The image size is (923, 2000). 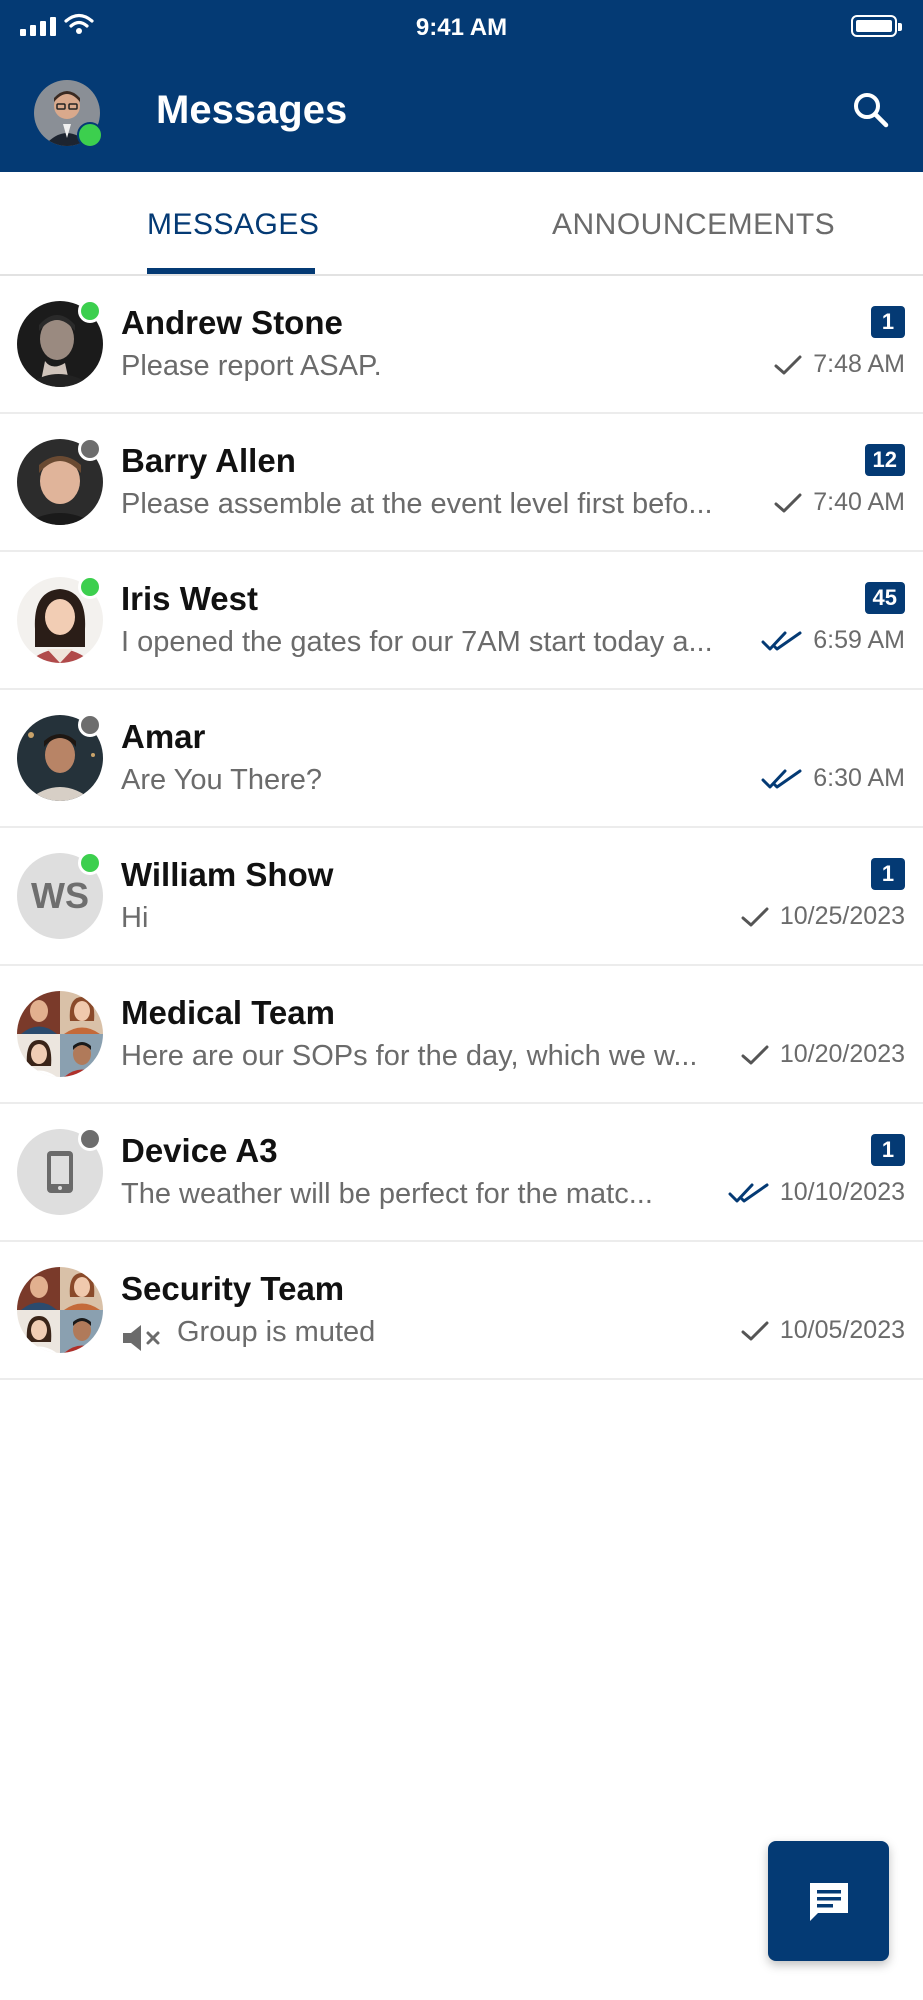 I want to click on phone-device-icon, so click(x=60, y=1172).